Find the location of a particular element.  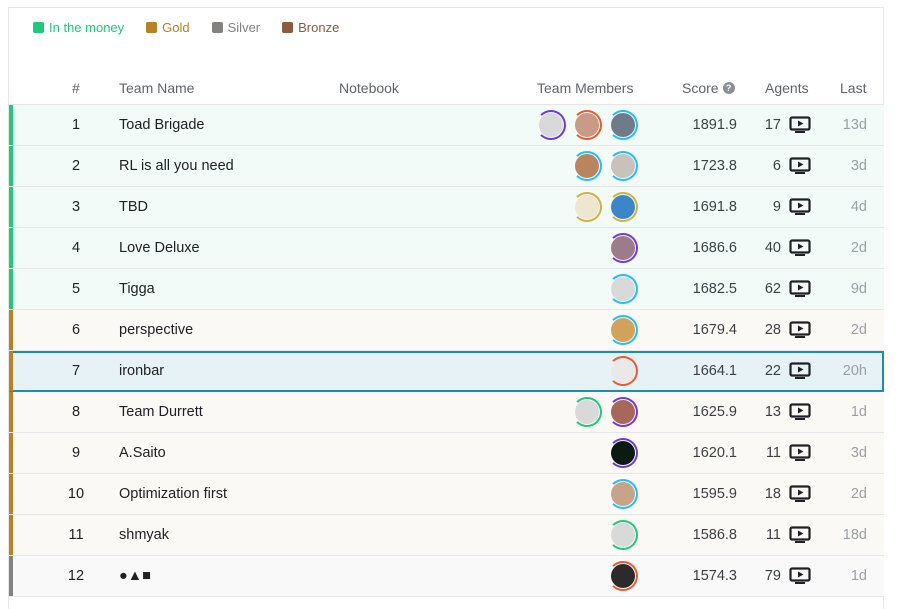

question-circle-icon: ? is located at coordinates (728, 88).